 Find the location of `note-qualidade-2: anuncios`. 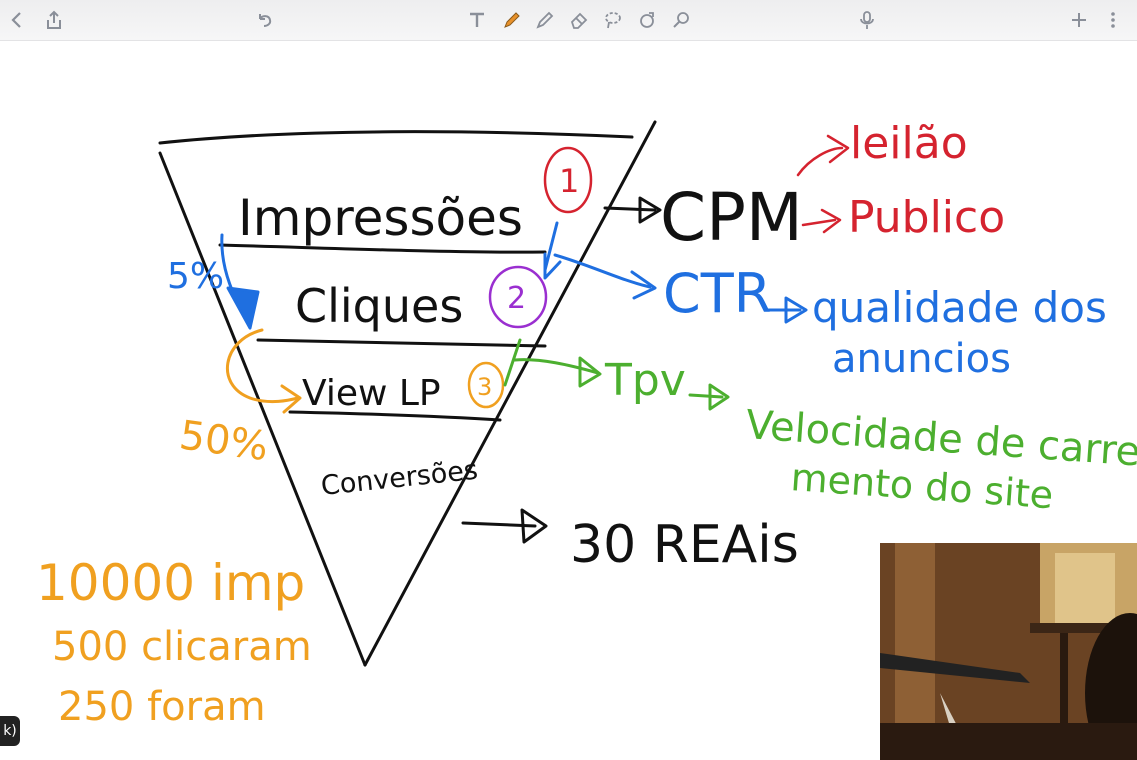

note-qualidade-2: anuncios is located at coordinates (921, 359).